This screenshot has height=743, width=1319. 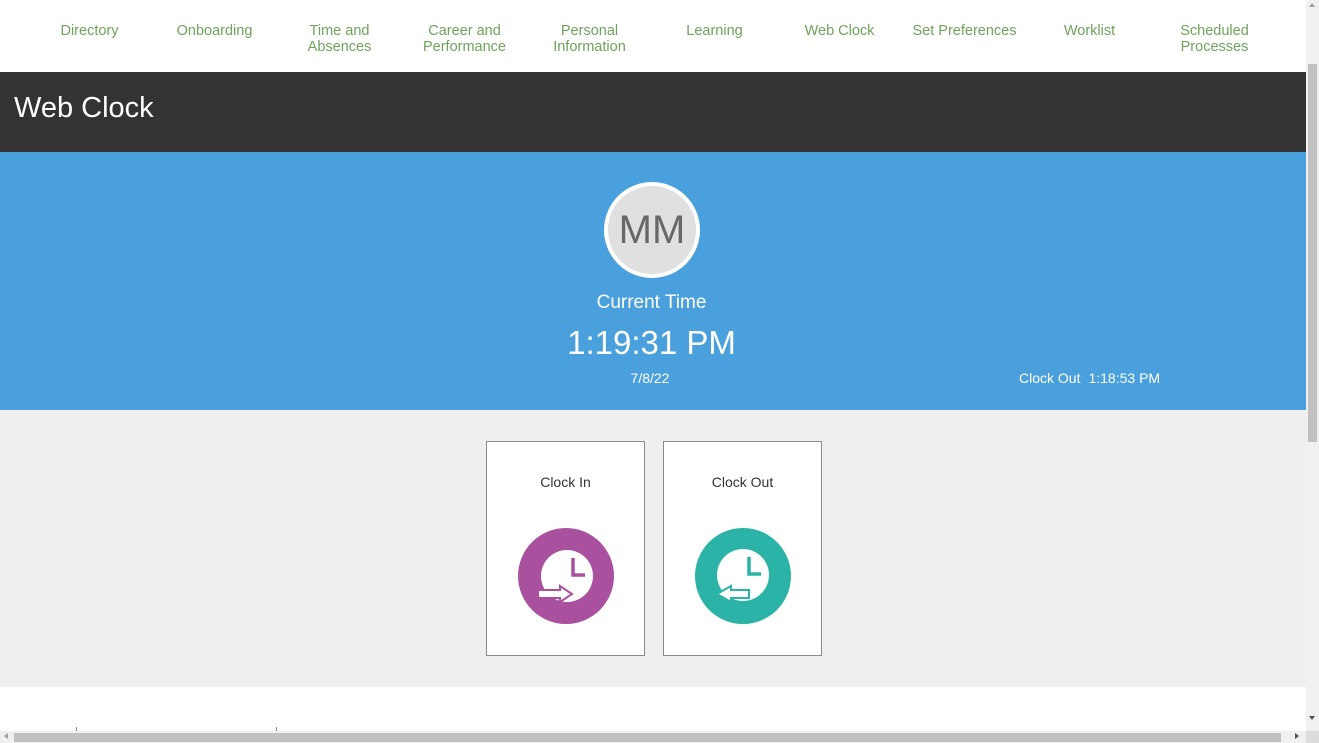 What do you see at coordinates (839, 31) in the screenshot?
I see `nav-label: Web Clock` at bounding box center [839, 31].